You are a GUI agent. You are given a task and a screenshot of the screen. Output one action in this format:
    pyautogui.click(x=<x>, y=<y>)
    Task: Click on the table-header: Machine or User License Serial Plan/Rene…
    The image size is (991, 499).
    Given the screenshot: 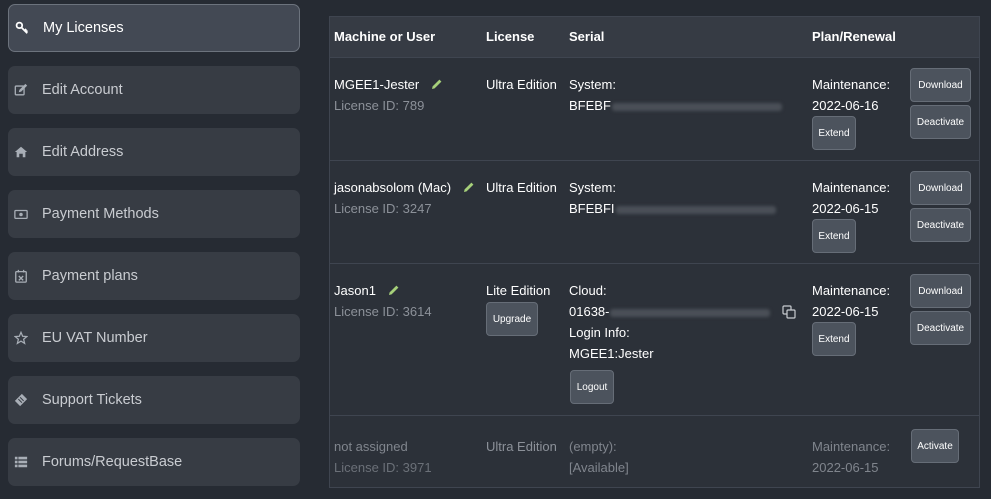 What is the action you would take?
    pyautogui.click(x=654, y=37)
    